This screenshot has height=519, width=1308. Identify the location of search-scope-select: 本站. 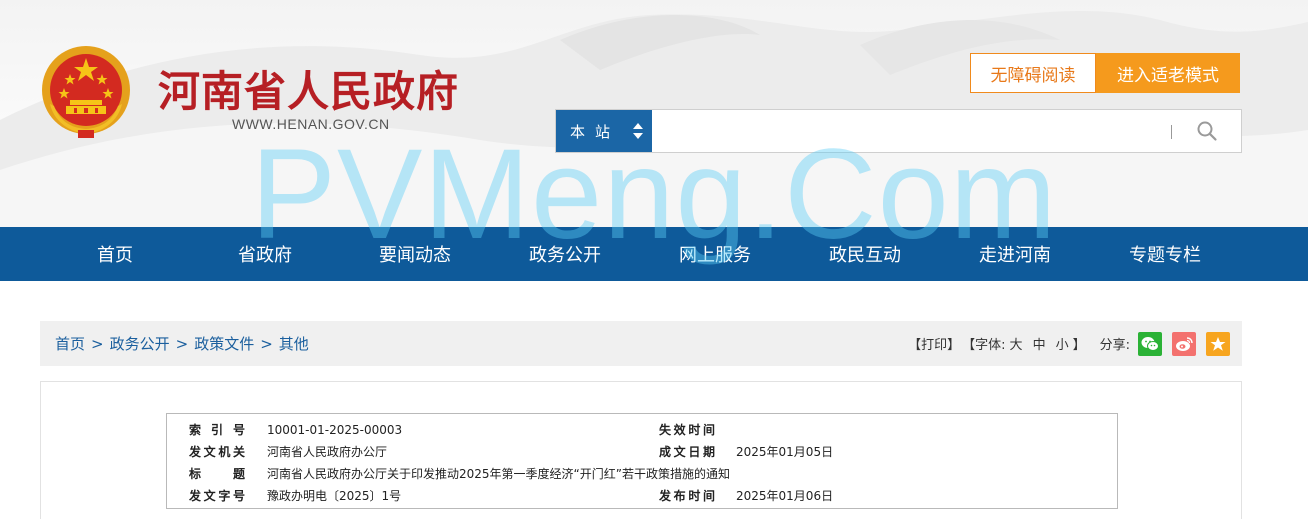
(604, 131).